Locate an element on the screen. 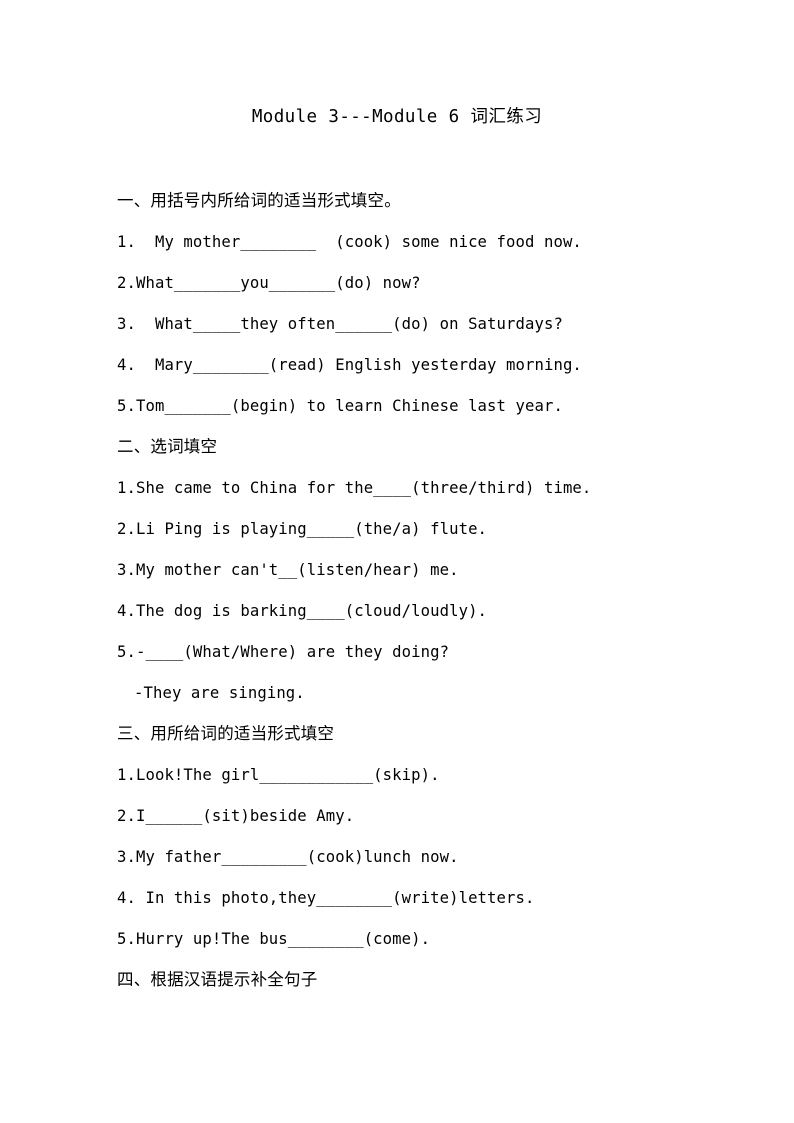 This screenshot has width=794, height=1123. exercise-item: 4.The dog is barking____(cloud/loudly). is located at coordinates (302, 611).